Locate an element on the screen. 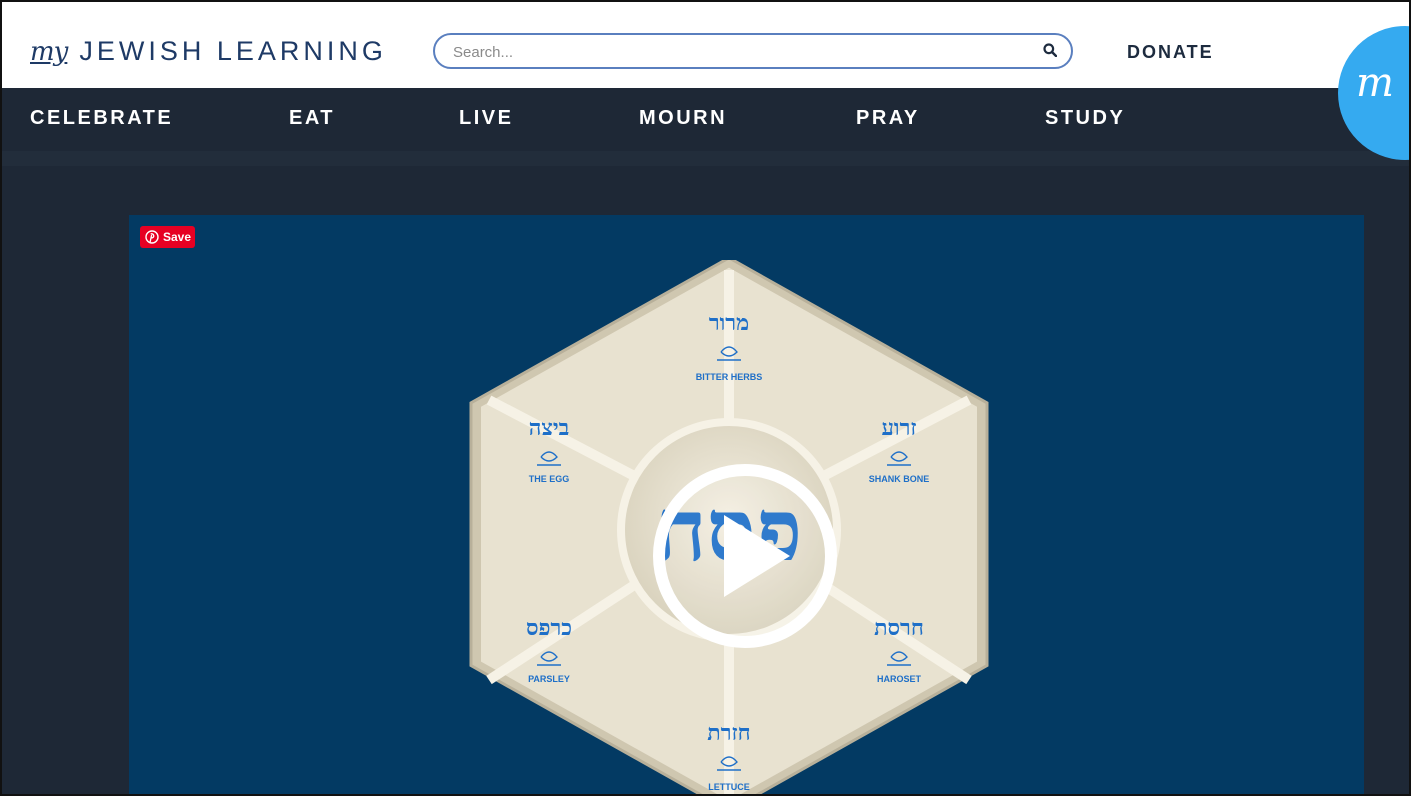 Image resolution: width=1411 pixels, height=796 pixels. save-label: Save is located at coordinates (177, 237).